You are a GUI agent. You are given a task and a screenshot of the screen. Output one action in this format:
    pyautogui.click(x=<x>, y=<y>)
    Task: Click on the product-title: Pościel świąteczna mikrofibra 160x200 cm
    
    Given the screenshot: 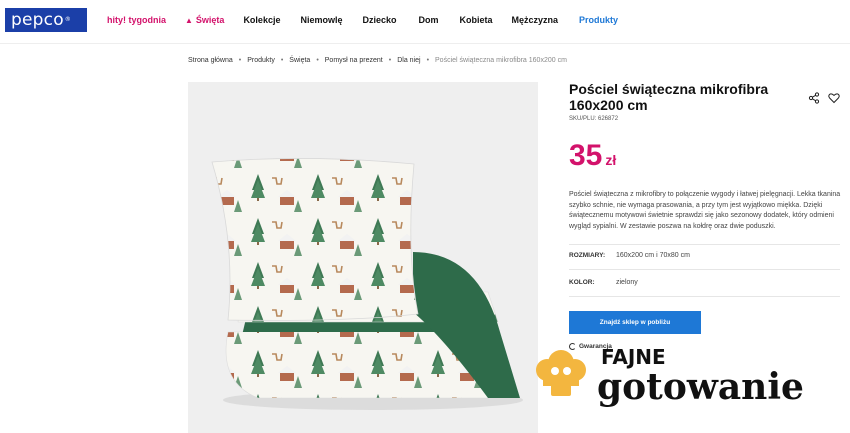 What is the action you would take?
    pyautogui.click(x=669, y=97)
    